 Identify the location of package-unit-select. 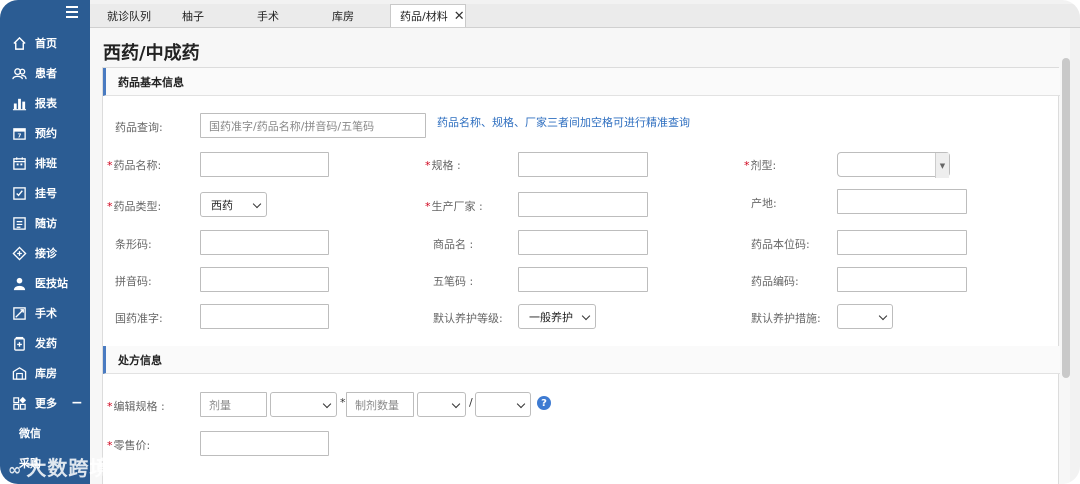
(503, 404).